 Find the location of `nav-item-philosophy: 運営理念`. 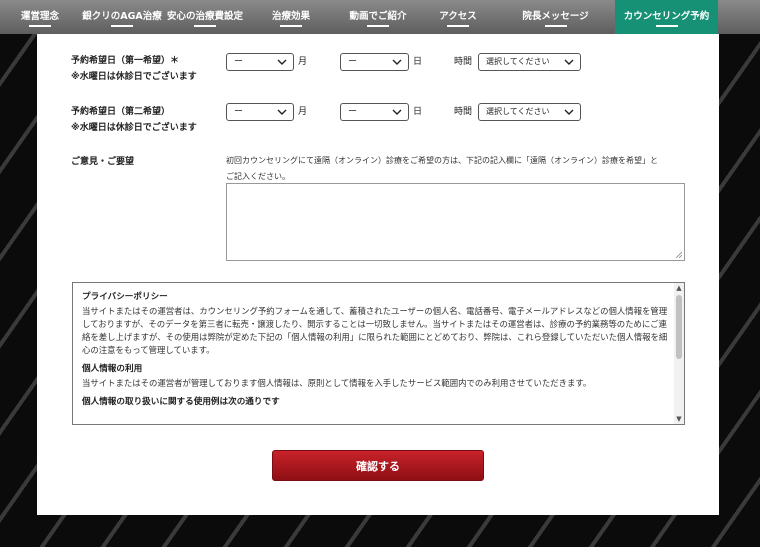

nav-item-philosophy: 運営理念 is located at coordinates (40, 17).